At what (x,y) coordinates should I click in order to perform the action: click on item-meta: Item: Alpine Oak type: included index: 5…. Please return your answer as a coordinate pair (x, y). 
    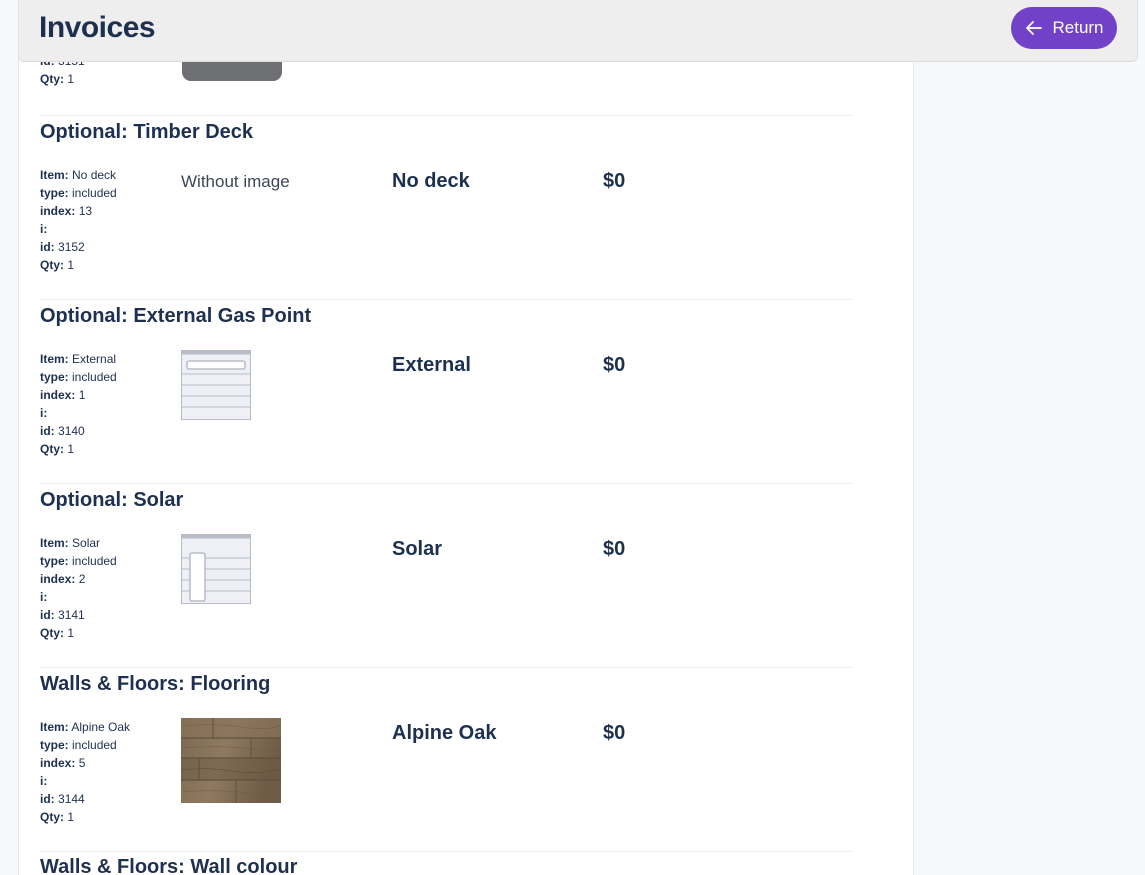
    Looking at the image, I should click on (85, 772).